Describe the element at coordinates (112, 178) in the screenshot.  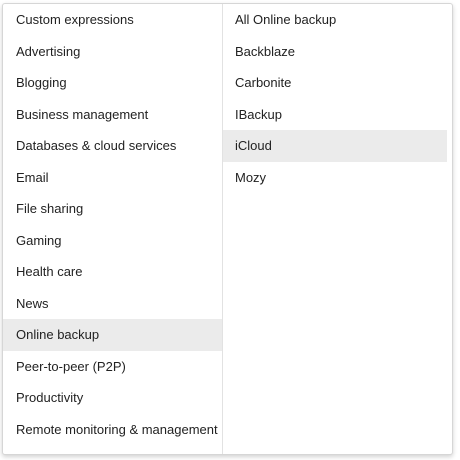
I see `category-item-email: Email` at that location.